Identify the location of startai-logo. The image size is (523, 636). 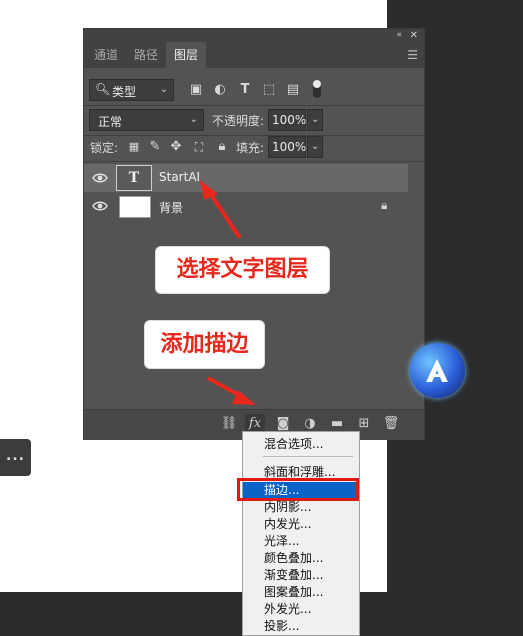
(437, 370).